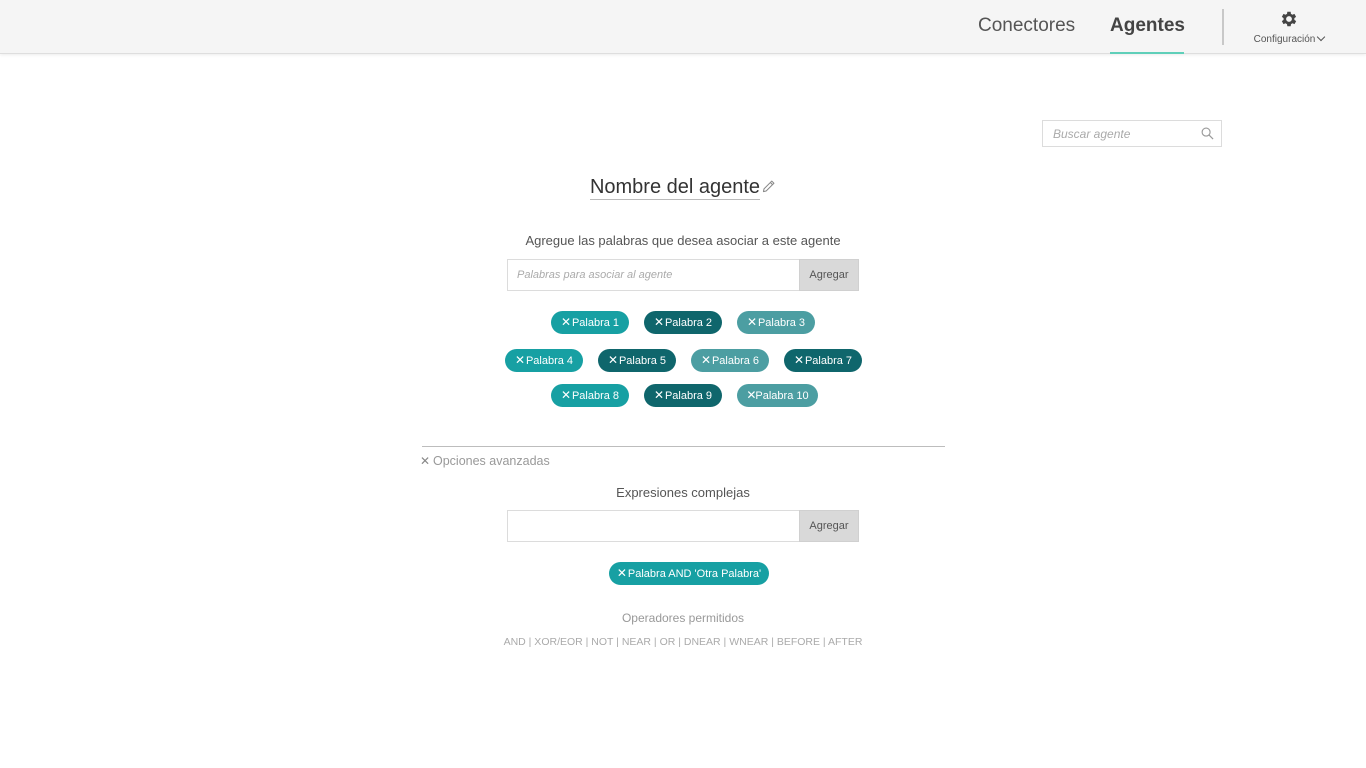  What do you see at coordinates (653, 275) in the screenshot?
I see `words-input` at bounding box center [653, 275].